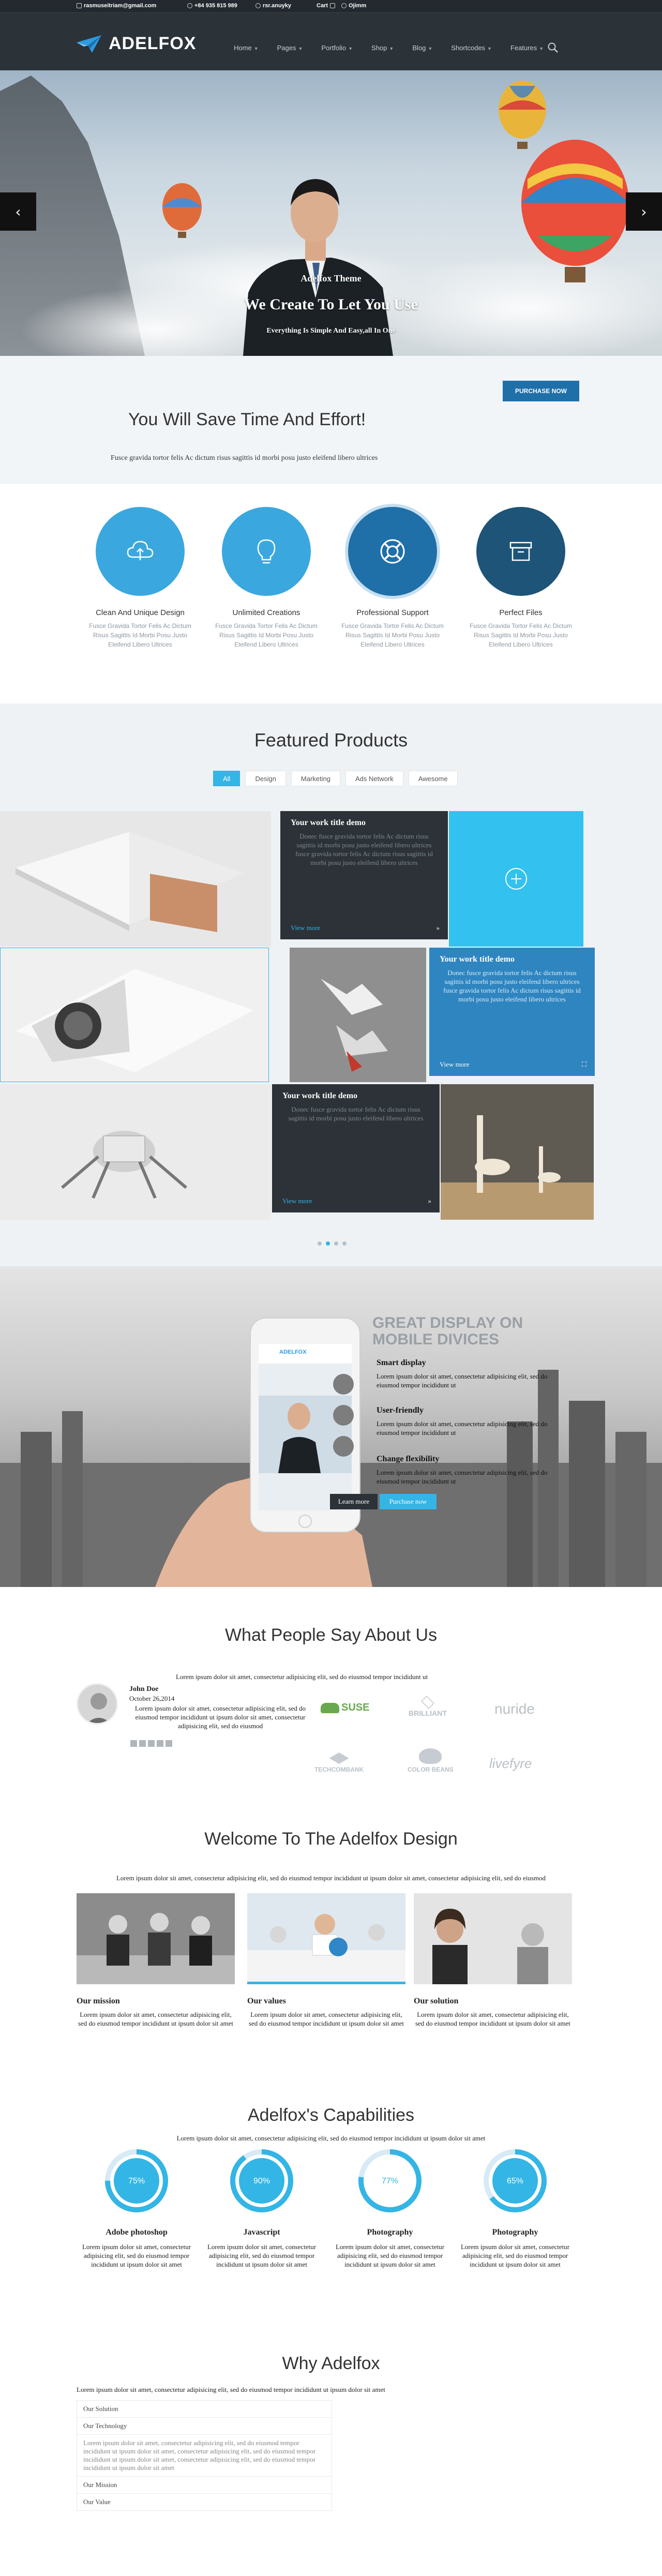 This screenshot has width=662, height=2576. What do you see at coordinates (247, 48) in the screenshot?
I see `nav-item-home: Home ▼` at bounding box center [247, 48].